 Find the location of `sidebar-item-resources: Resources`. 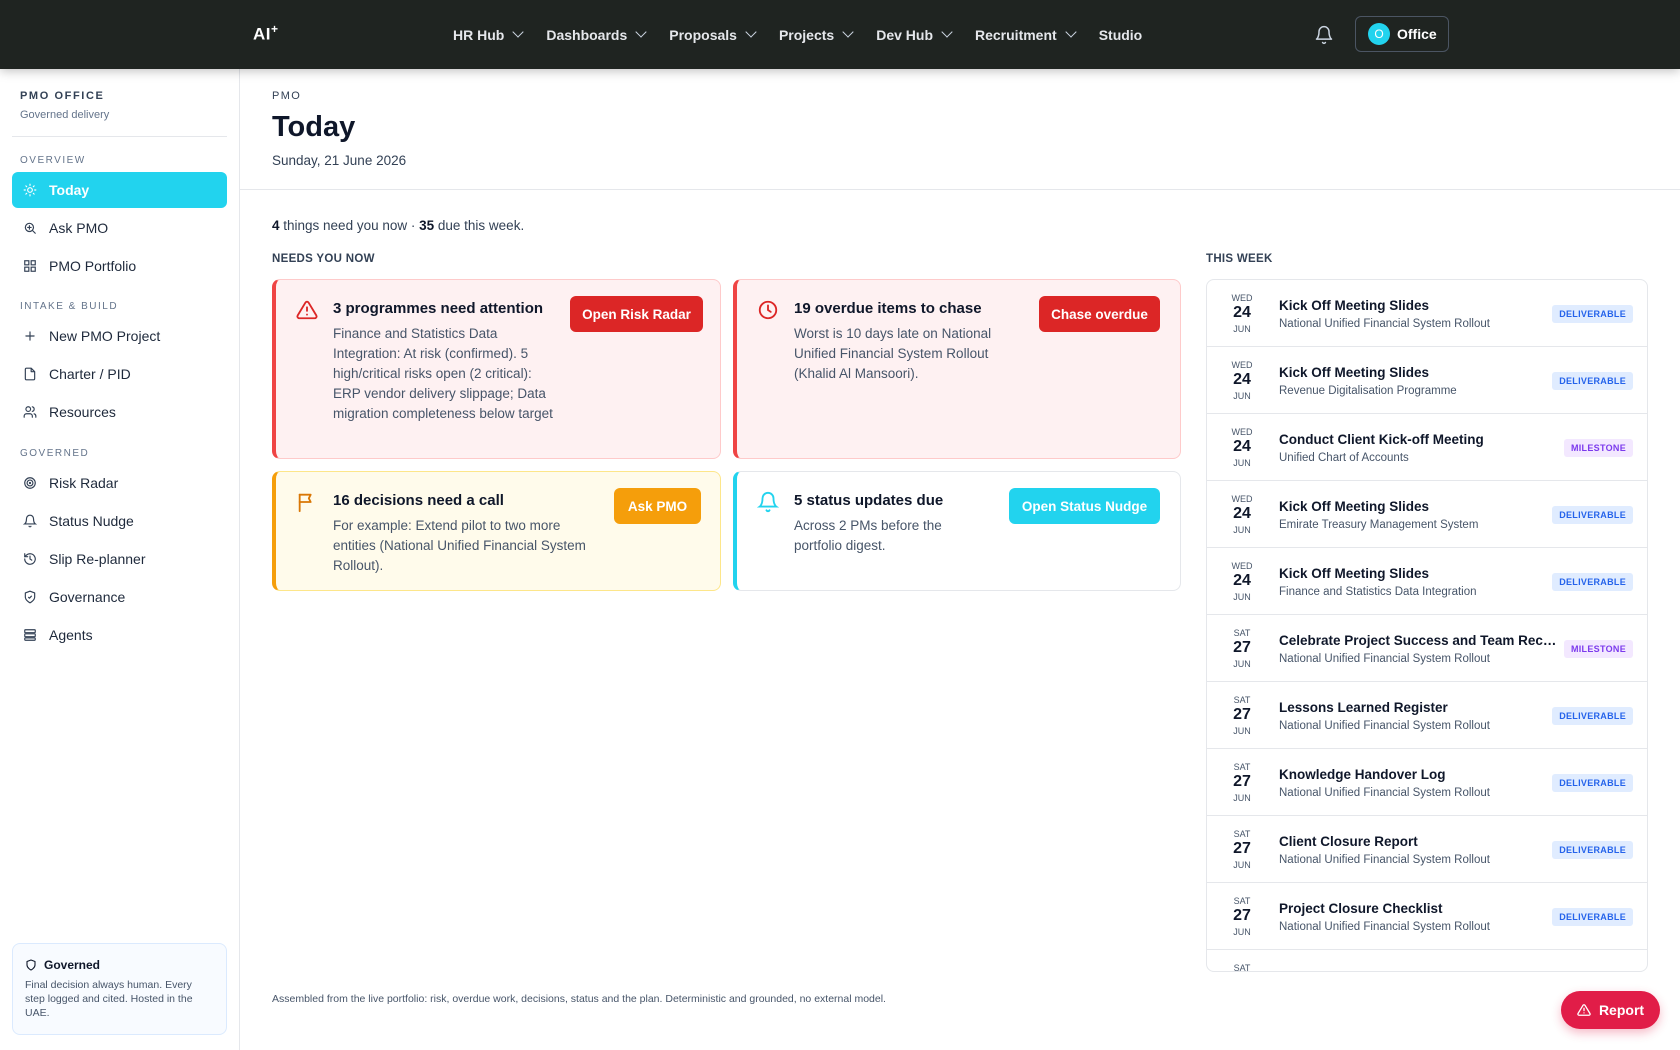

sidebar-item-resources: Resources is located at coordinates (119, 412).